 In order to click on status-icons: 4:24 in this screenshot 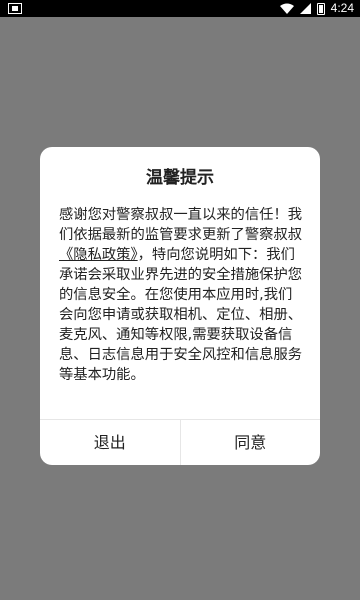, I will do `click(316, 8)`.